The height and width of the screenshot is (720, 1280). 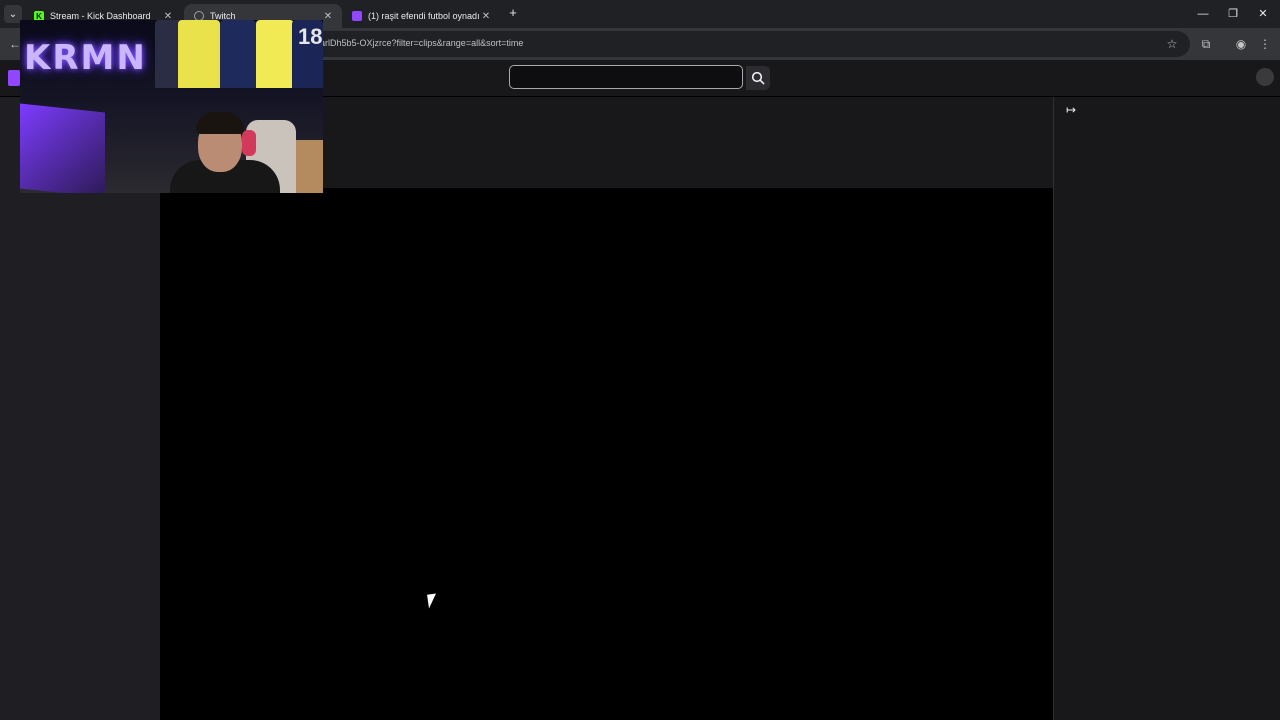 What do you see at coordinates (432, 601) in the screenshot?
I see `mouse-cursor-icon` at bounding box center [432, 601].